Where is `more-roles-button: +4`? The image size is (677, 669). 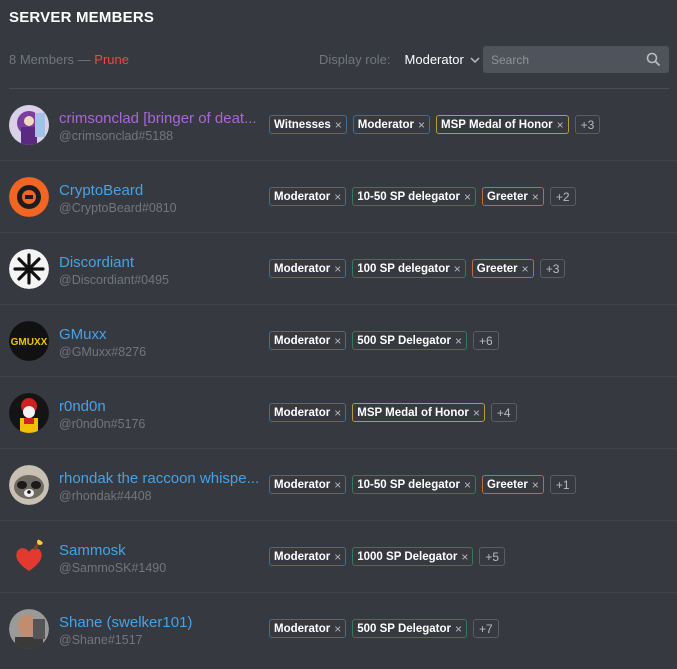 more-roles-button: +4 is located at coordinates (503, 412).